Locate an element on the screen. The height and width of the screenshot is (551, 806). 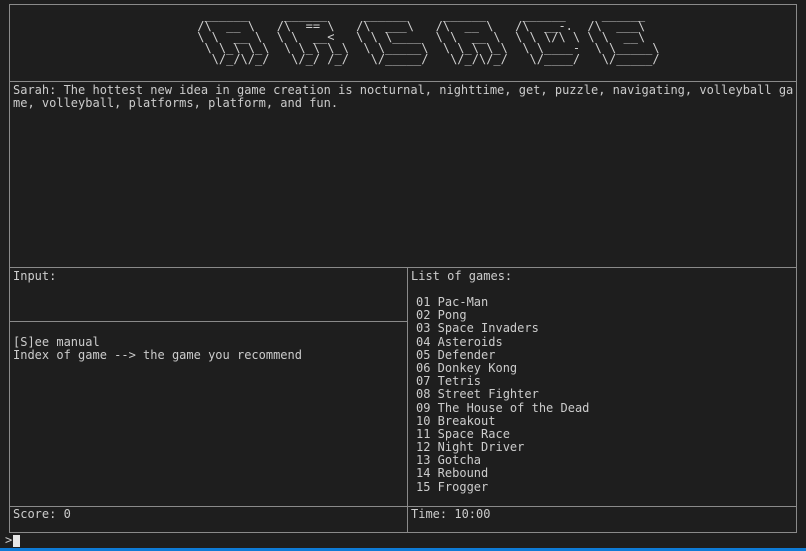
game-list-item: 10 Breakout is located at coordinates (502, 421).